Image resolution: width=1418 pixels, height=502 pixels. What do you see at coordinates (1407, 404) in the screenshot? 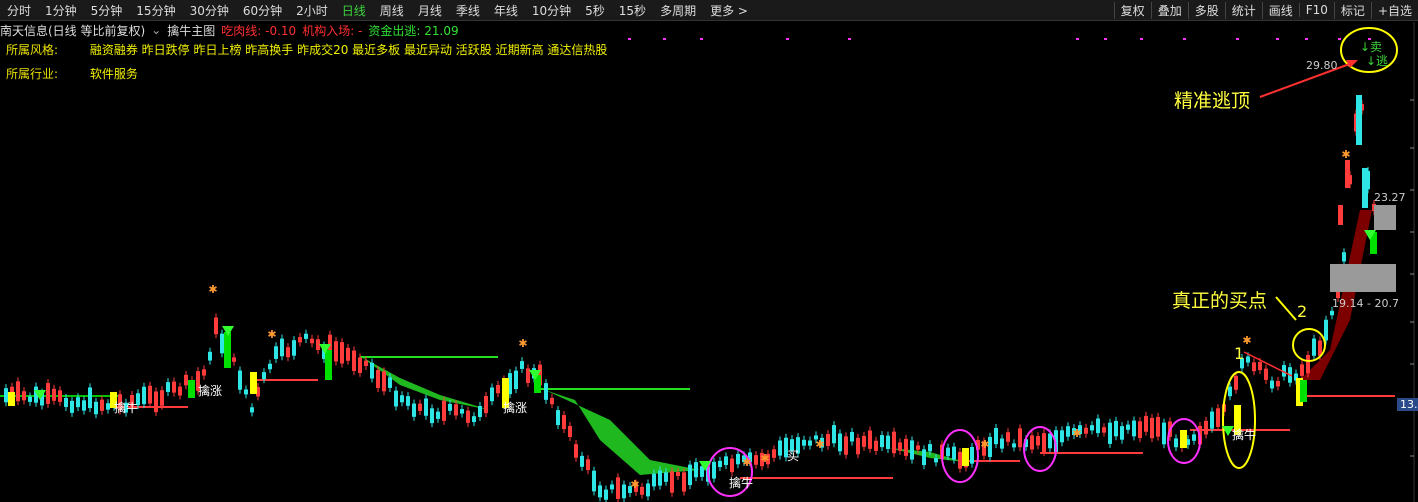
I see `last-price-tag: 13.9` at bounding box center [1407, 404].